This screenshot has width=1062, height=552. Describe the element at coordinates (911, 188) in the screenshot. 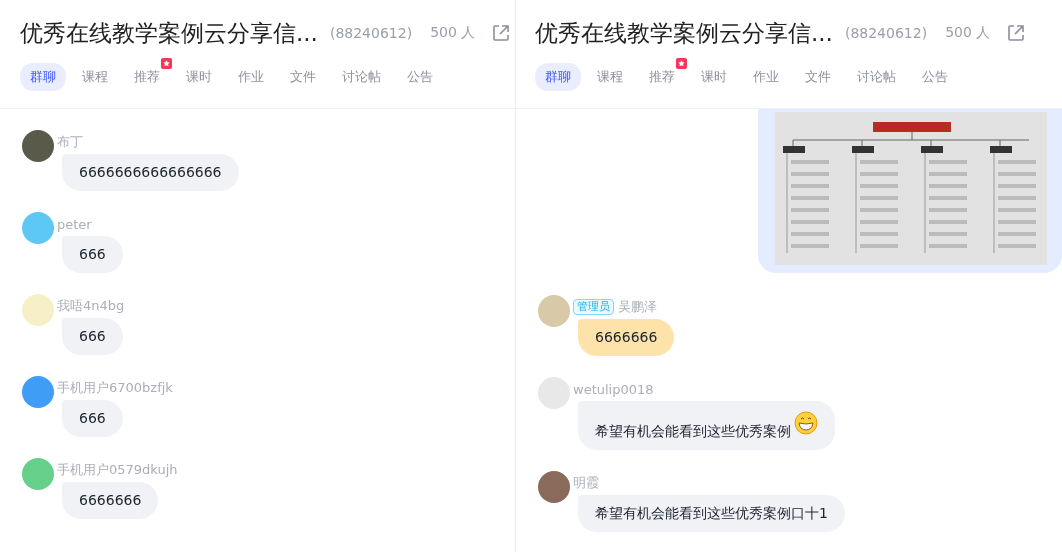

I see `mind-map-drawing` at that location.